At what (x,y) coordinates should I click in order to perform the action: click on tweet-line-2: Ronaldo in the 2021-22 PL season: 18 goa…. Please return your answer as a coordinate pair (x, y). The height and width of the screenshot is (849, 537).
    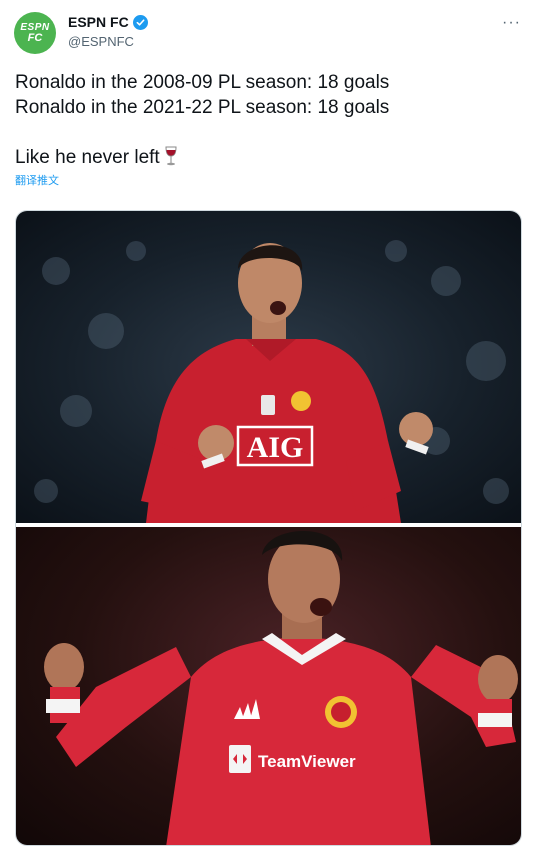
    Looking at the image, I should click on (202, 107).